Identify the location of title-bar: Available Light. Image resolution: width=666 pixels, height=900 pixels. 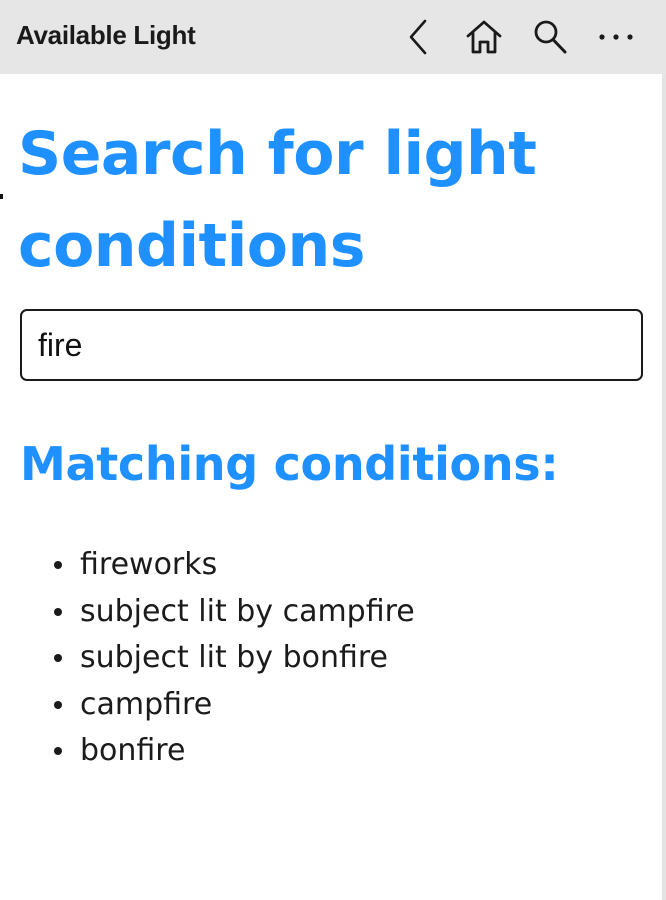
(333, 37).